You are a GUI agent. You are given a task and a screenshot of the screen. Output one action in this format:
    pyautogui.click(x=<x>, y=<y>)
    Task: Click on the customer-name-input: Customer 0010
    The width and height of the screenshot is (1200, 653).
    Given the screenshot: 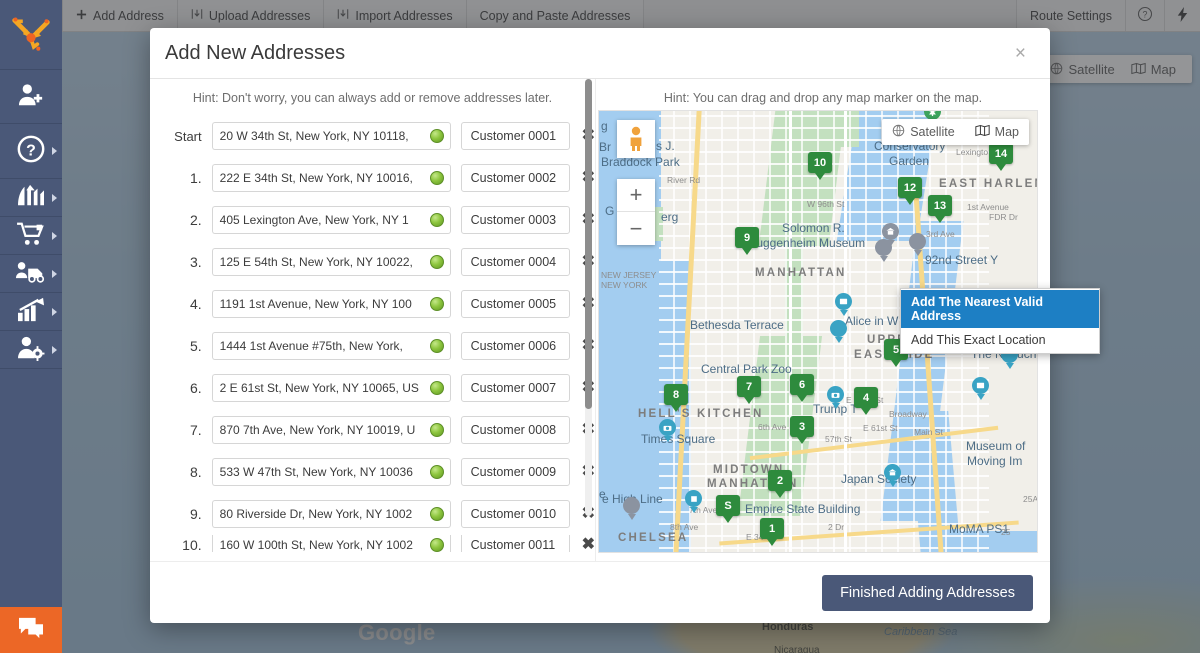 What is the action you would take?
    pyautogui.click(x=515, y=514)
    